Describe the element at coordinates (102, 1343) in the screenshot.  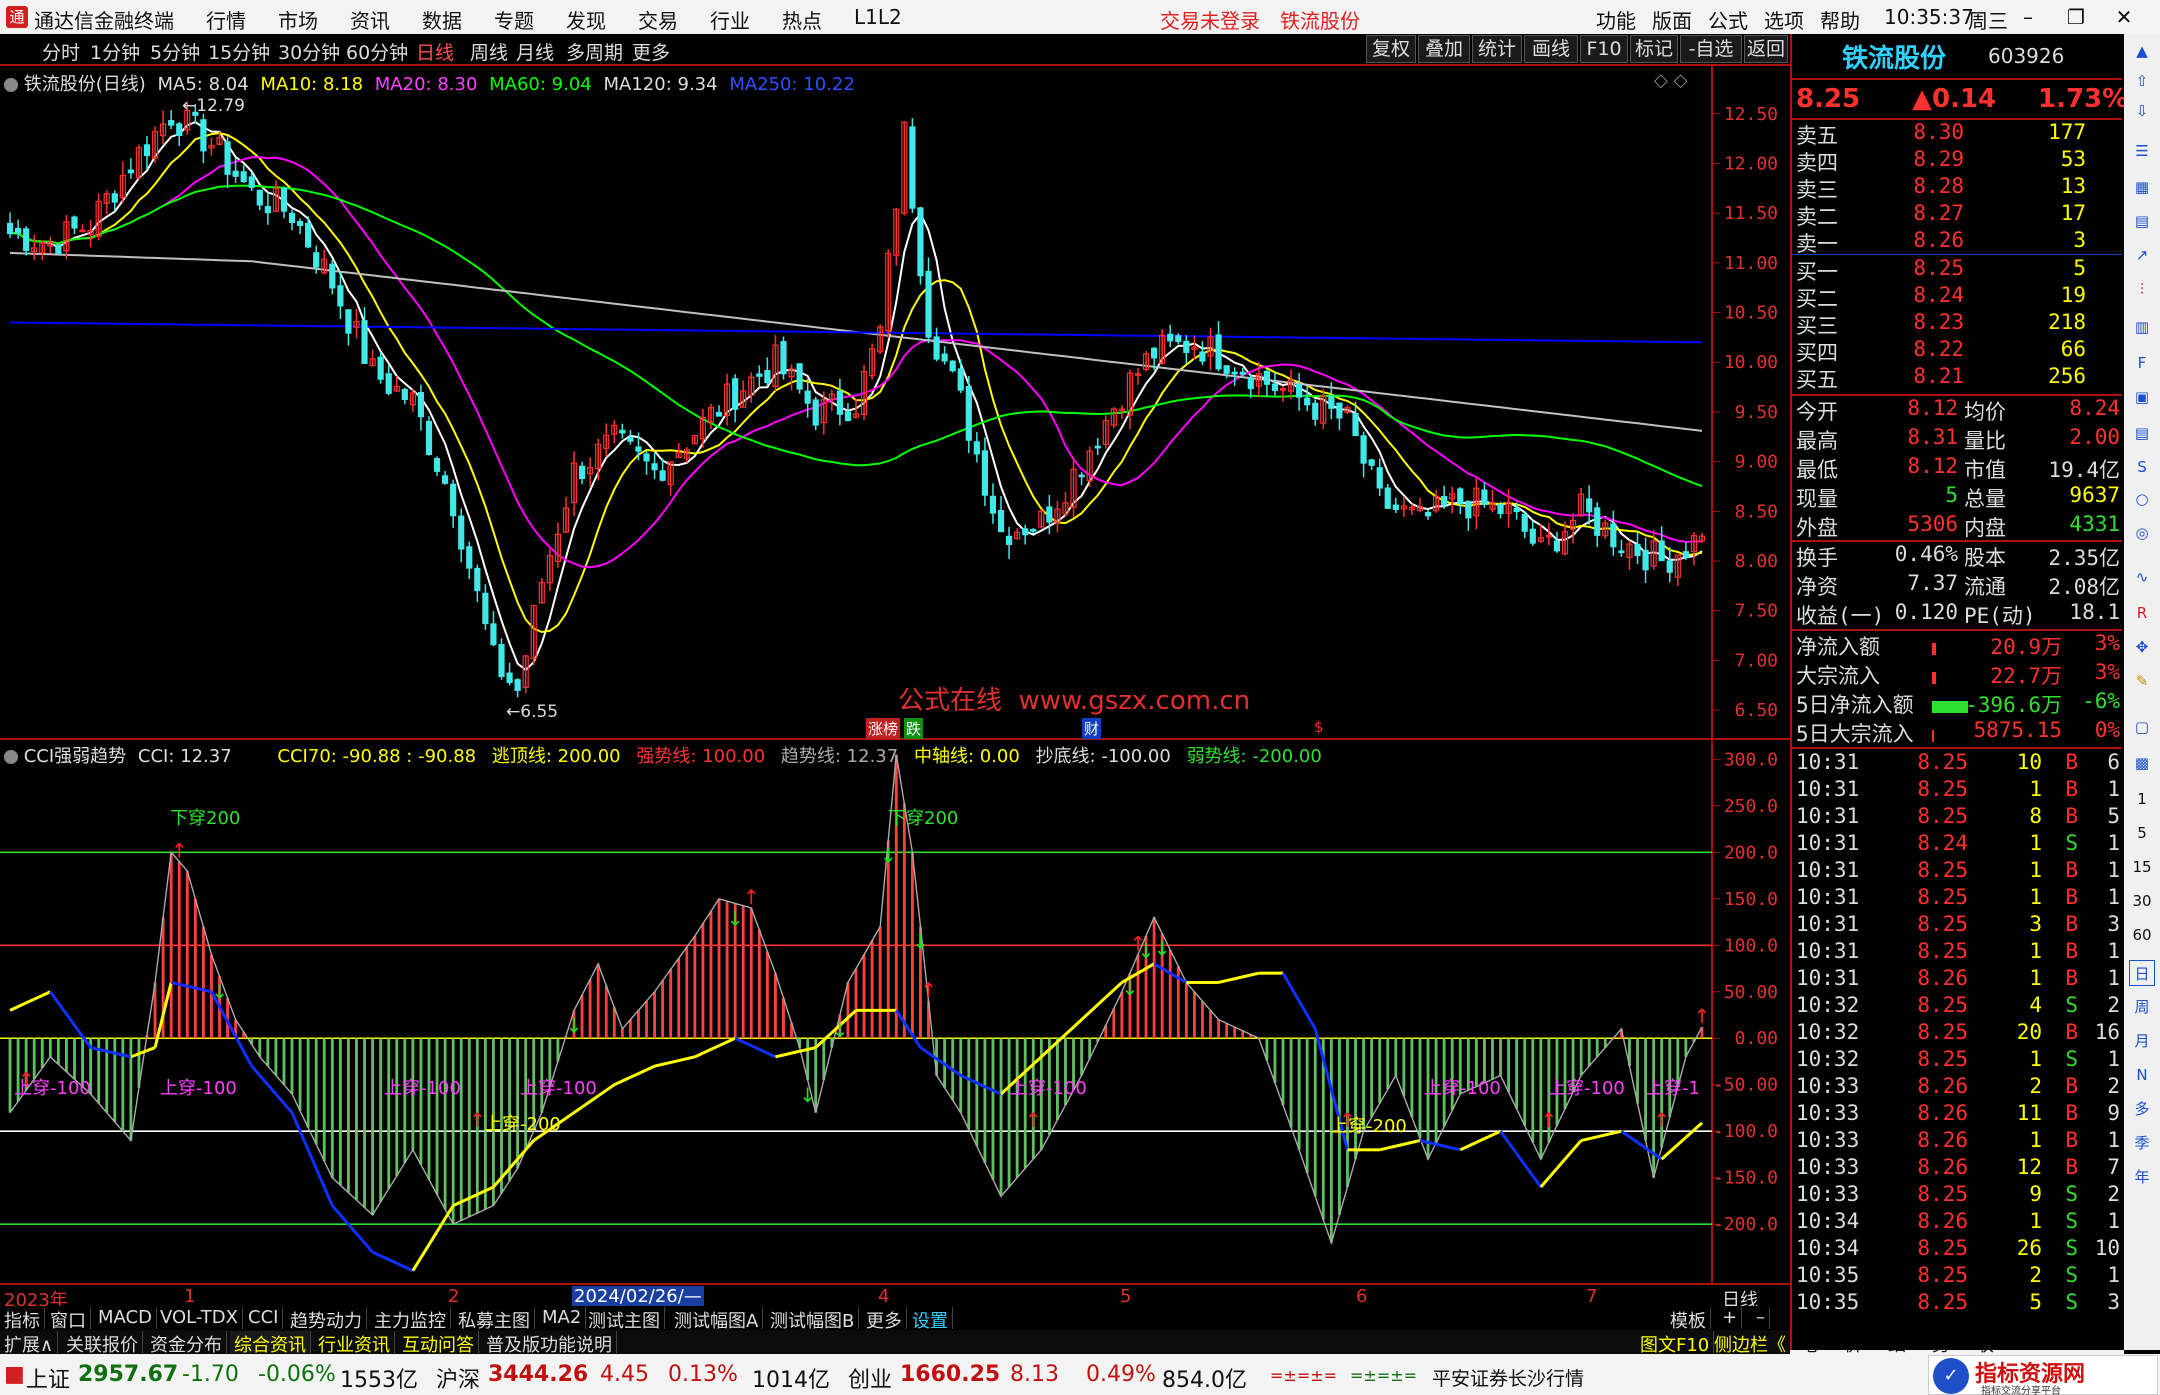
I see `tab-guanlian: 关联报价` at that location.